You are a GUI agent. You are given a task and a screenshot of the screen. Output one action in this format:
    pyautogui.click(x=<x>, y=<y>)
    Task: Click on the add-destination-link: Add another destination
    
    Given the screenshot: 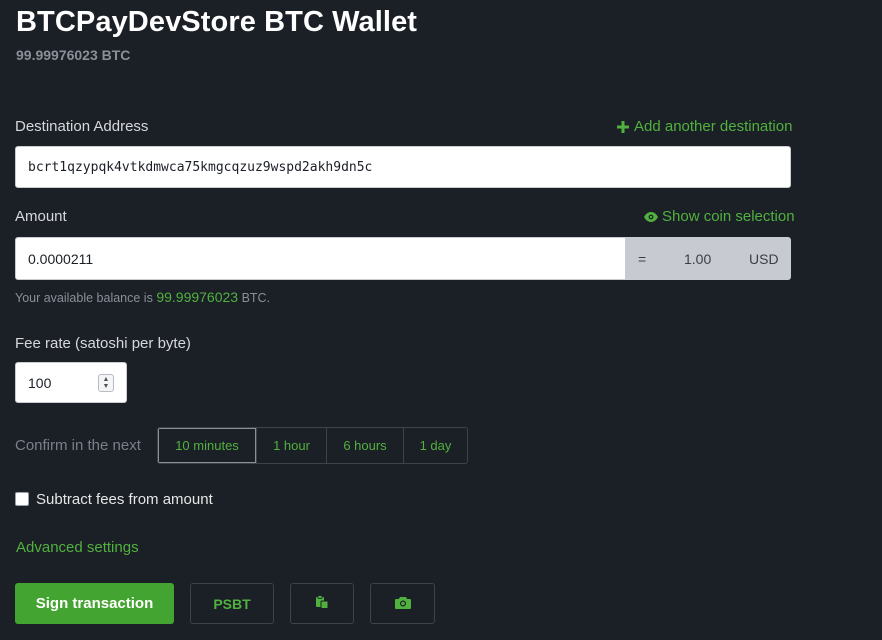 What is the action you would take?
    pyautogui.click(x=704, y=126)
    